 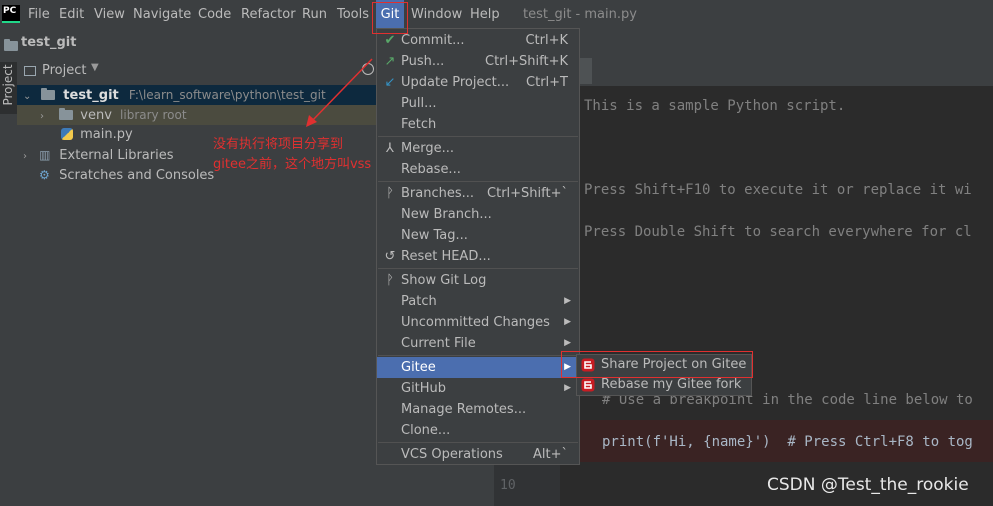 What do you see at coordinates (550, 454) in the screenshot?
I see `menu-item-shortcut: Alt+`` at bounding box center [550, 454].